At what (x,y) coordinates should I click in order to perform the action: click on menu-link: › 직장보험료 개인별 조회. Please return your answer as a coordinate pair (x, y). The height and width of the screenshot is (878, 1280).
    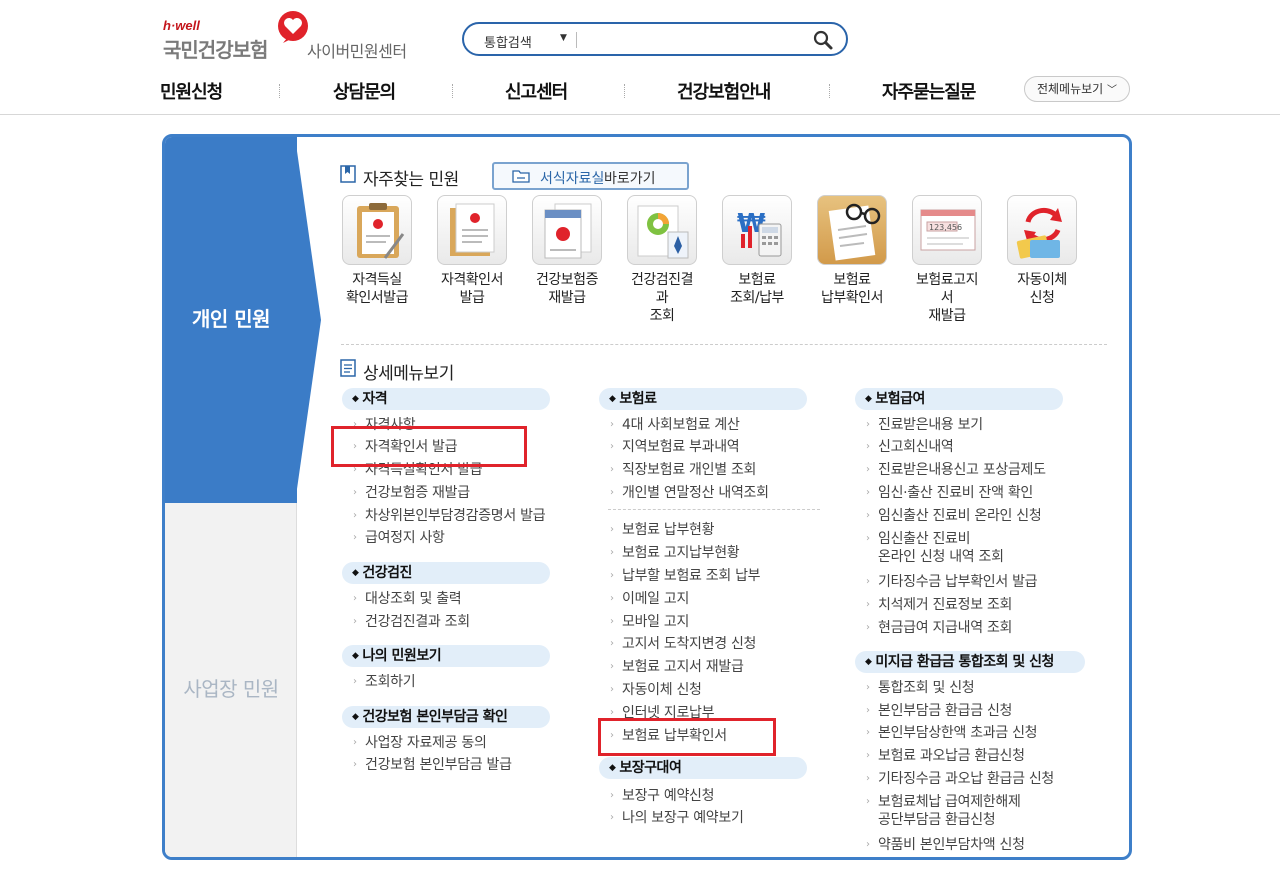
    Looking at the image, I should click on (683, 470).